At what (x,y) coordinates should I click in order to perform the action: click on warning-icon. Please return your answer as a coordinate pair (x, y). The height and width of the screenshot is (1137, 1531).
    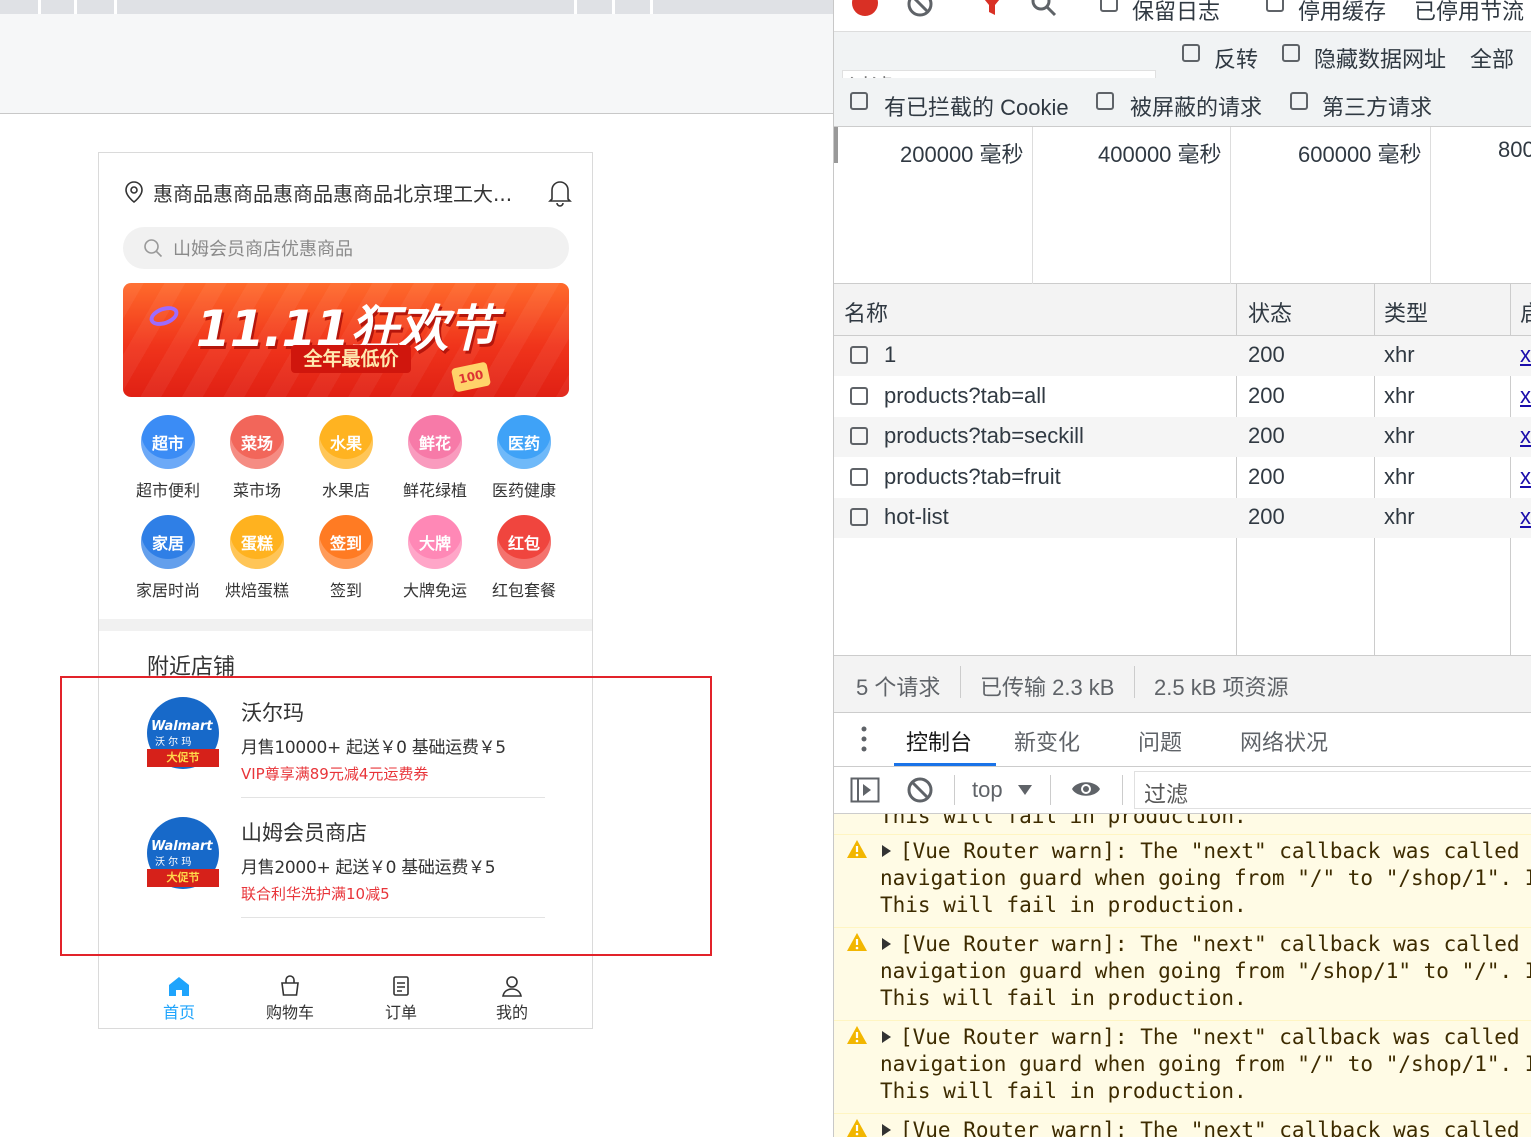
    Looking at the image, I should click on (857, 942).